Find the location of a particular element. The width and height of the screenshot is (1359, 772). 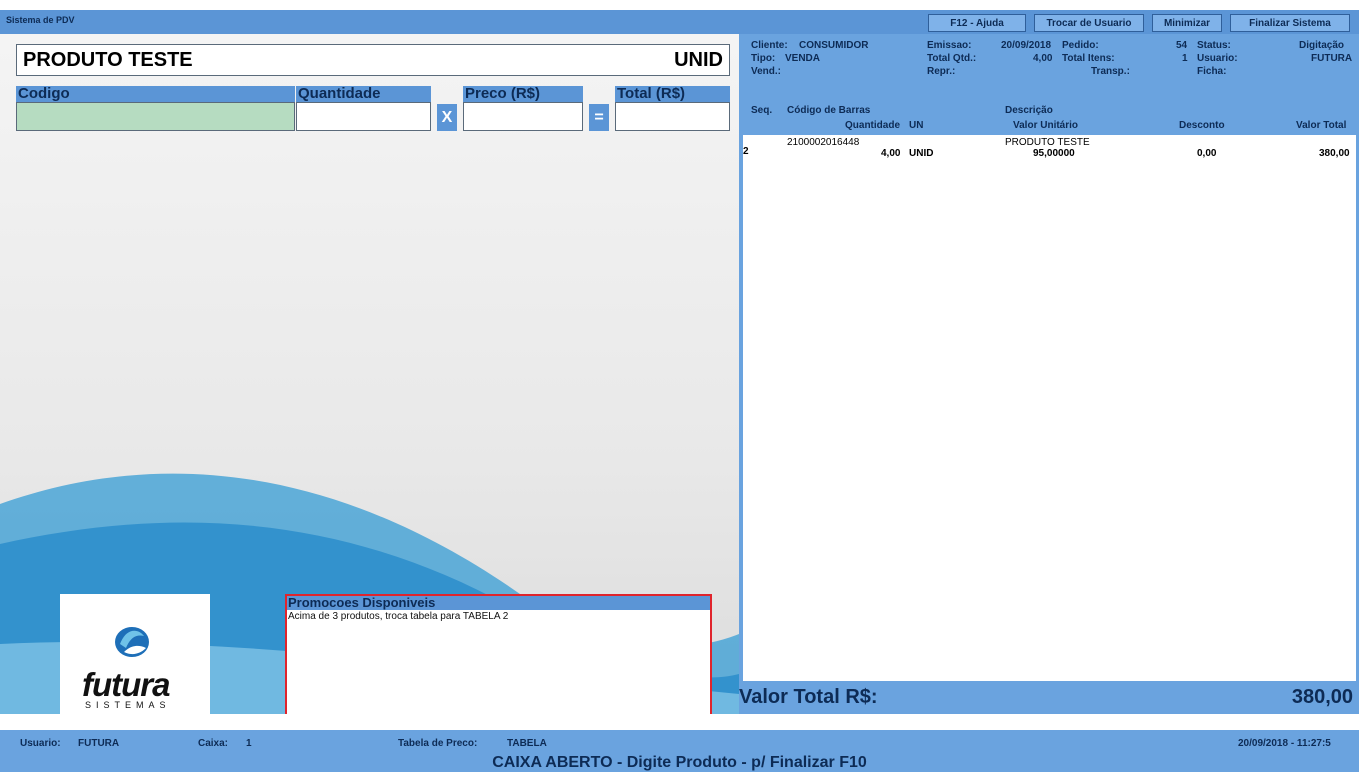

logo-brand: futura is located at coordinates (126, 684).